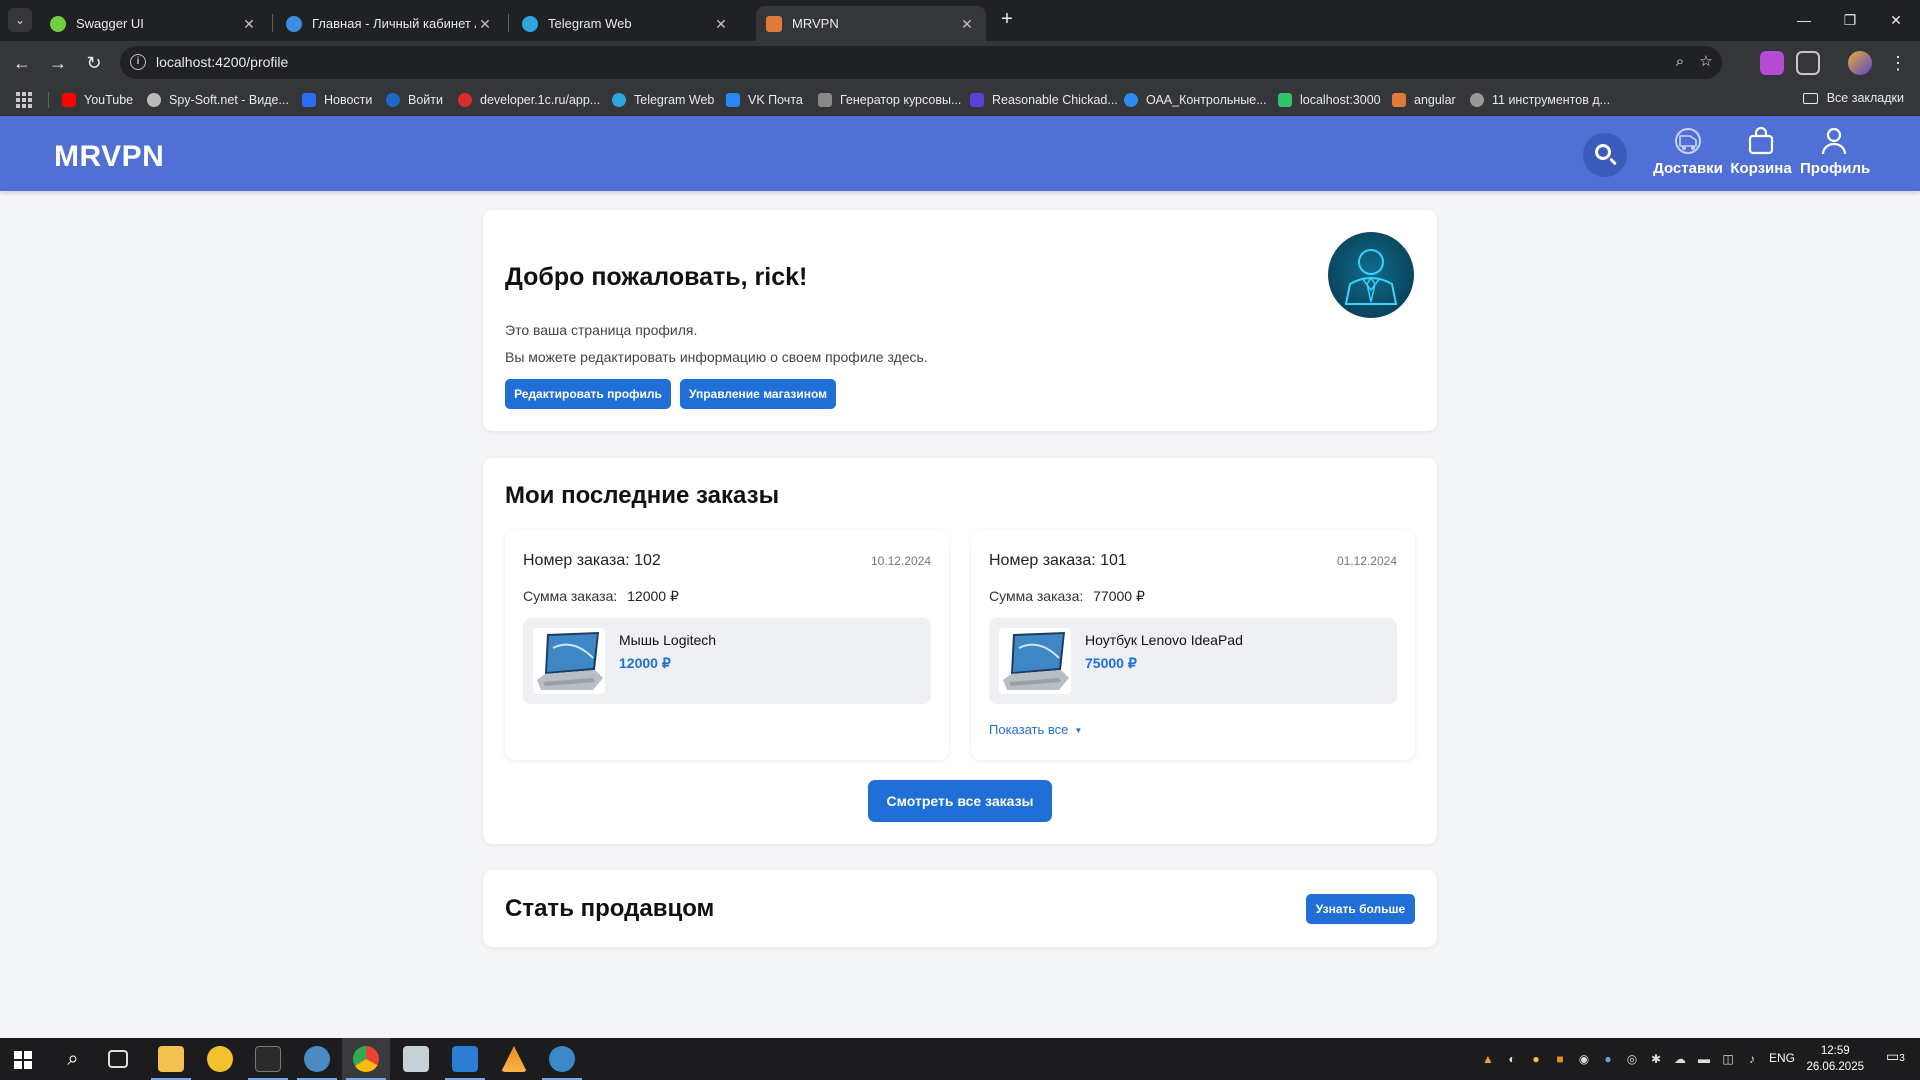  I want to click on search-button, so click(1605, 155).